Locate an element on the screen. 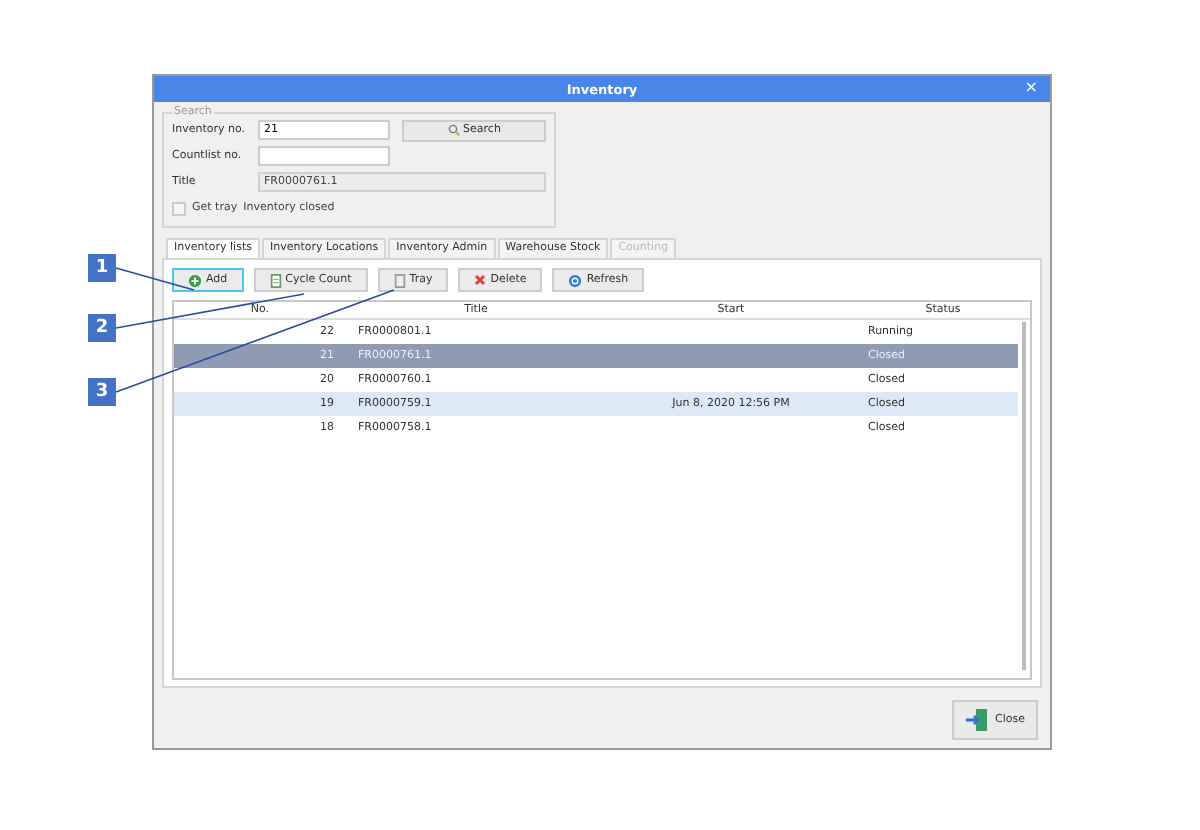 The width and height of the screenshot is (1200, 830). callout-number: 3 is located at coordinates (102, 392).